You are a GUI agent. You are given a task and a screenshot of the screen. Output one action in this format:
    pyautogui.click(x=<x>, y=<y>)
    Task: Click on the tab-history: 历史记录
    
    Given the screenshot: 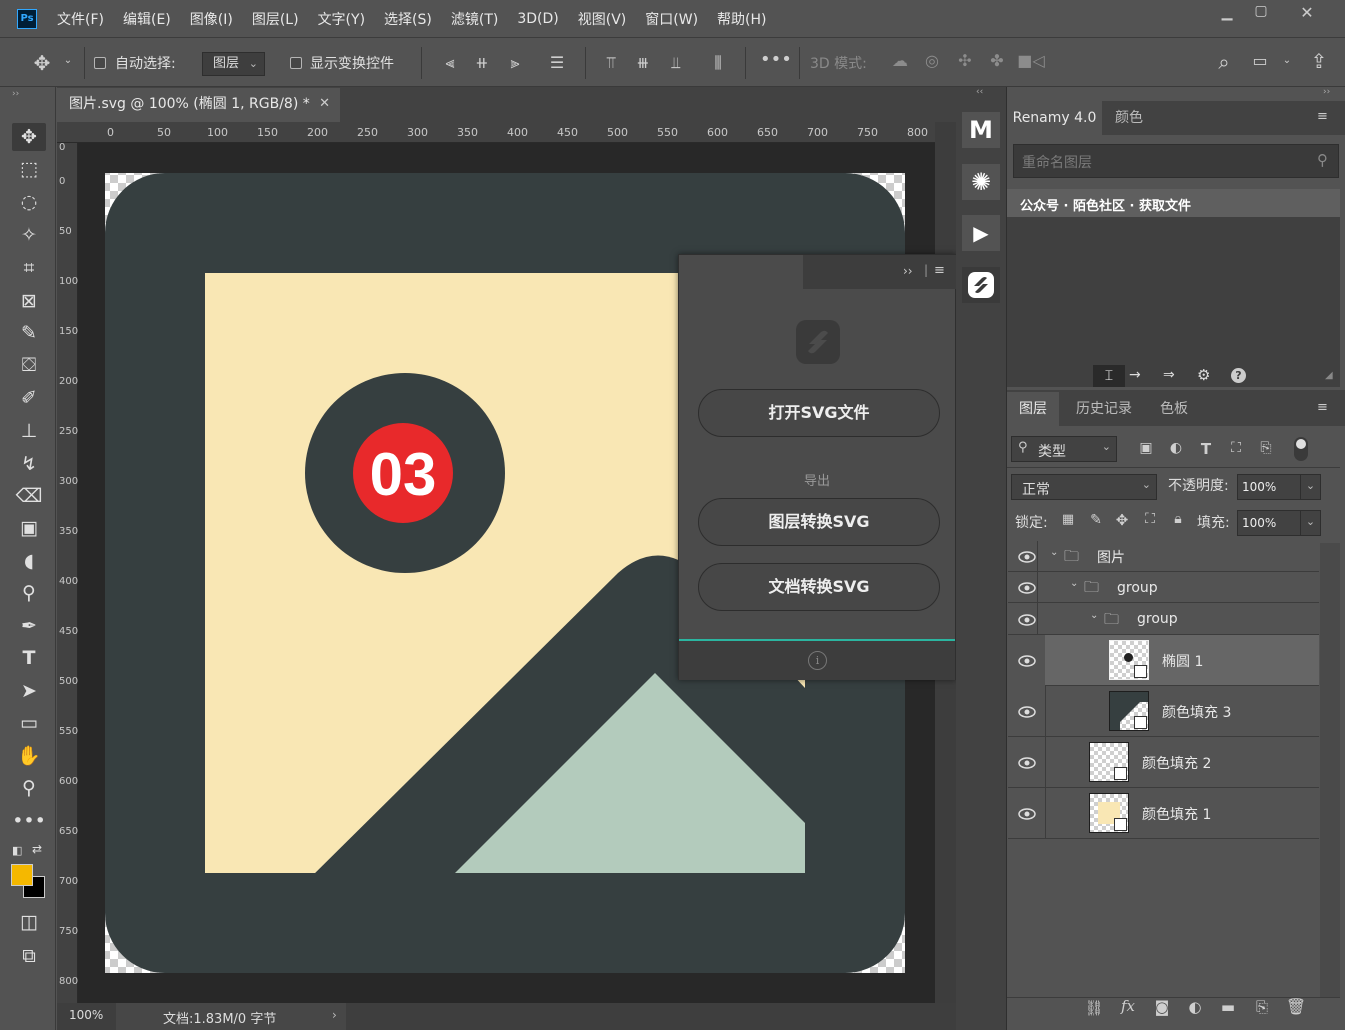 What is the action you would take?
    pyautogui.click(x=1104, y=409)
    